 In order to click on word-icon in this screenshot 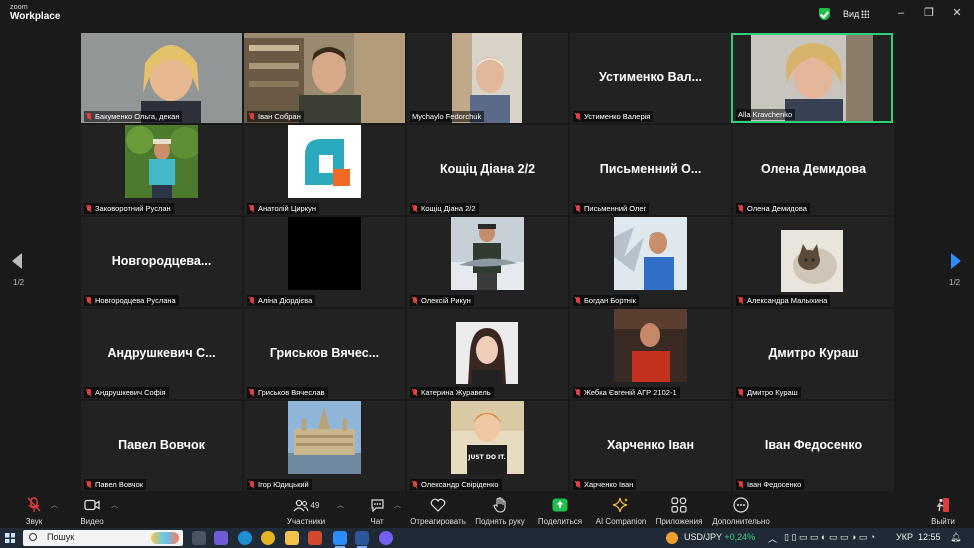, I will do `click(362, 539)`.